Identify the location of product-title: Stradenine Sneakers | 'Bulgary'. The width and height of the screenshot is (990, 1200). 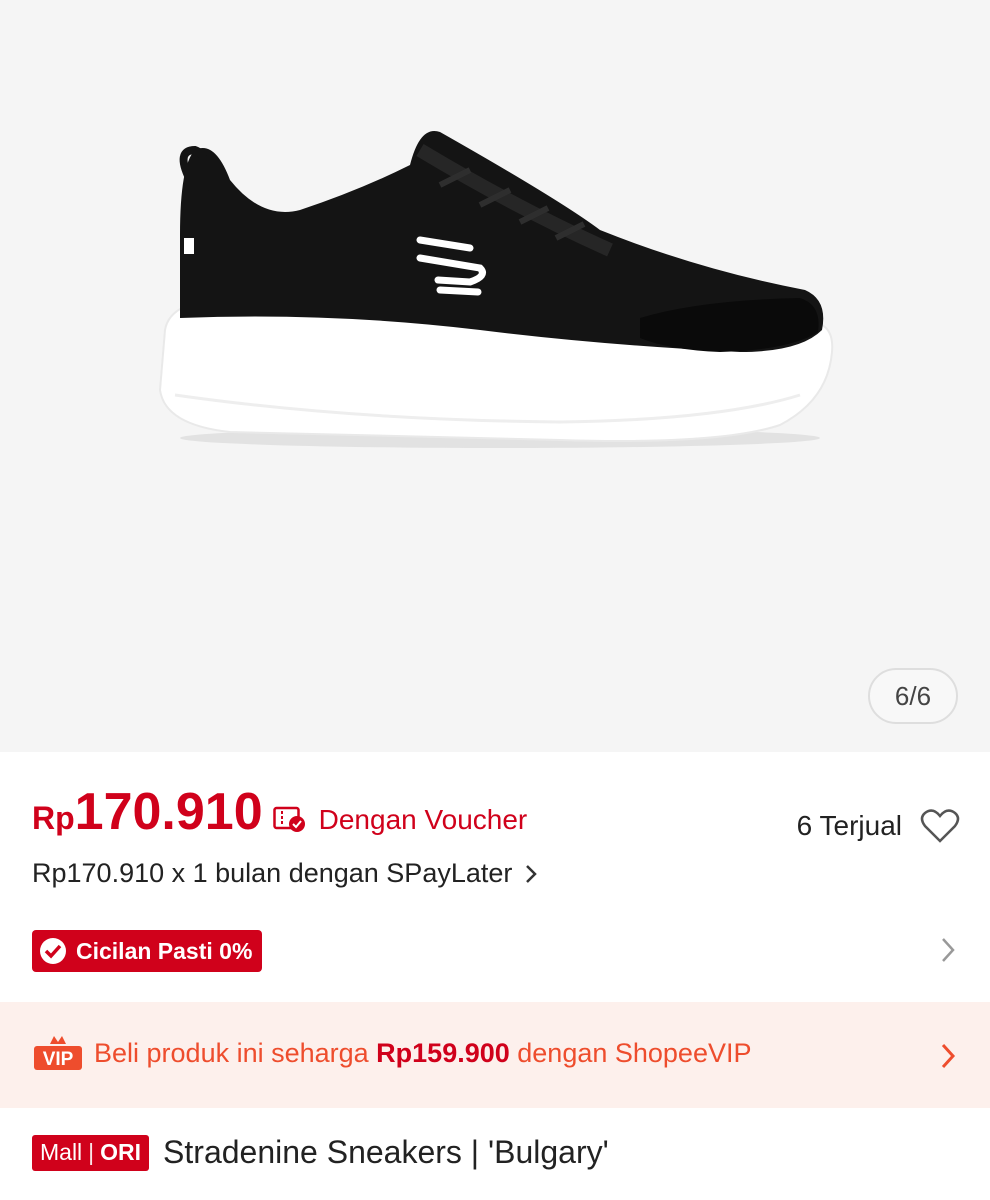
(386, 1152).